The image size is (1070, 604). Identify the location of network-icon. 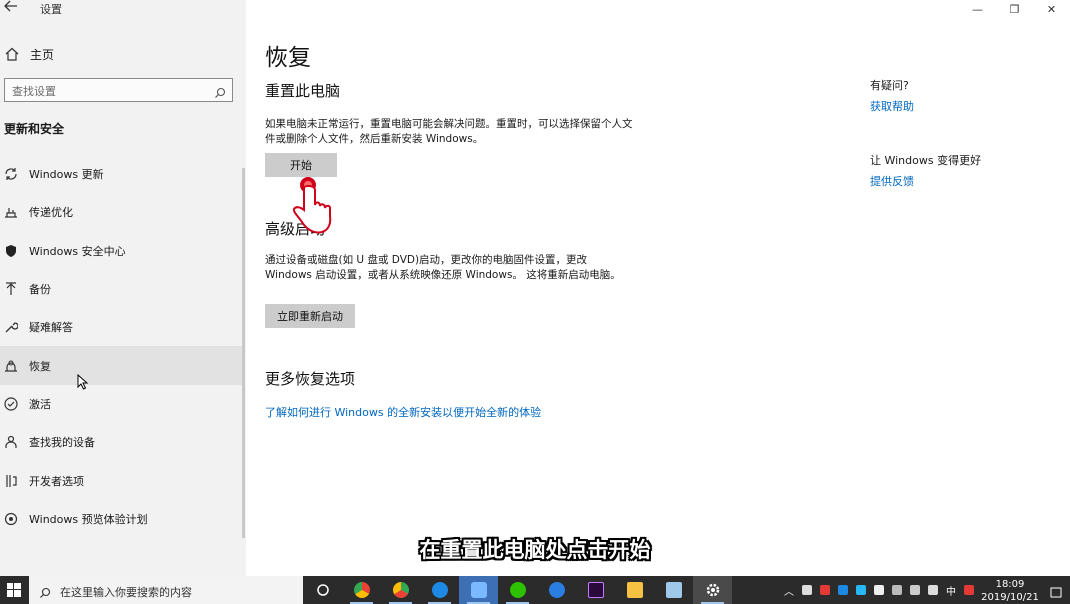
(915, 590).